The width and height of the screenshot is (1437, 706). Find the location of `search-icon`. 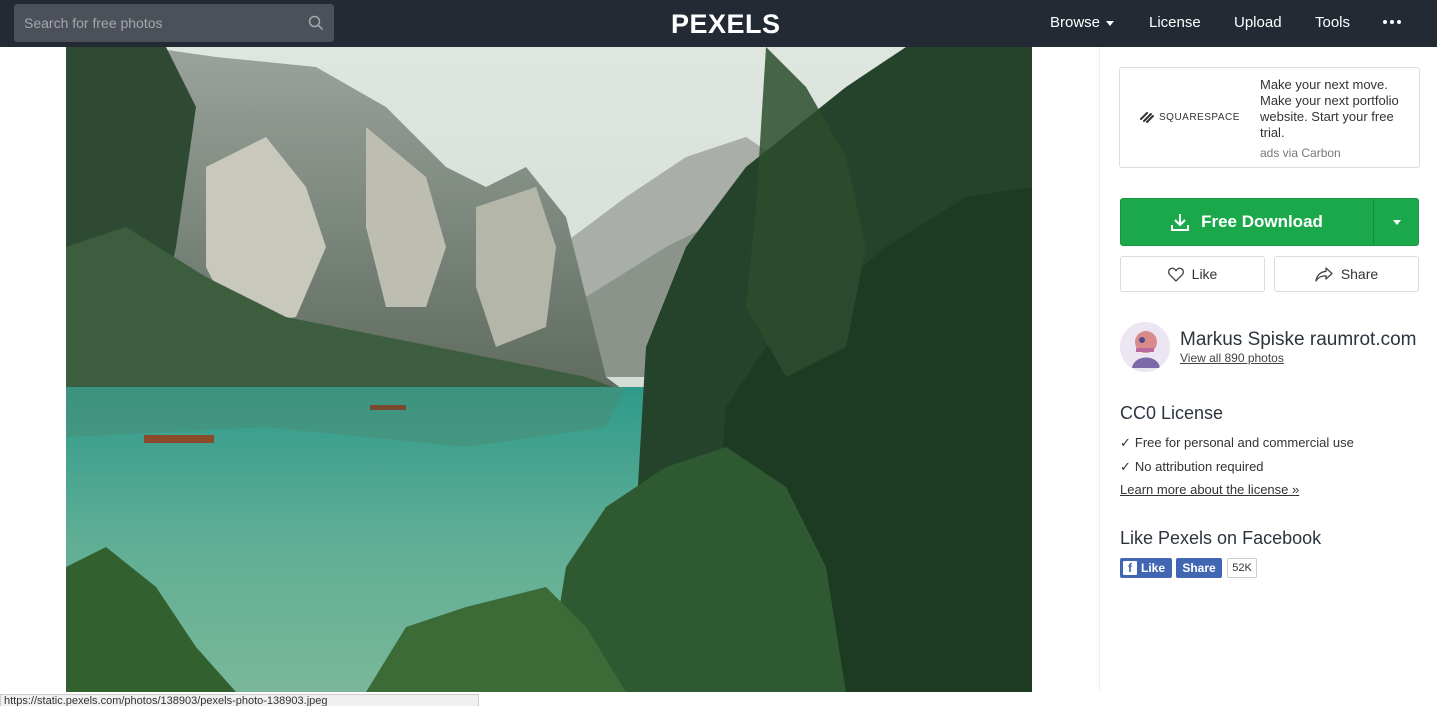

search-icon is located at coordinates (316, 23).